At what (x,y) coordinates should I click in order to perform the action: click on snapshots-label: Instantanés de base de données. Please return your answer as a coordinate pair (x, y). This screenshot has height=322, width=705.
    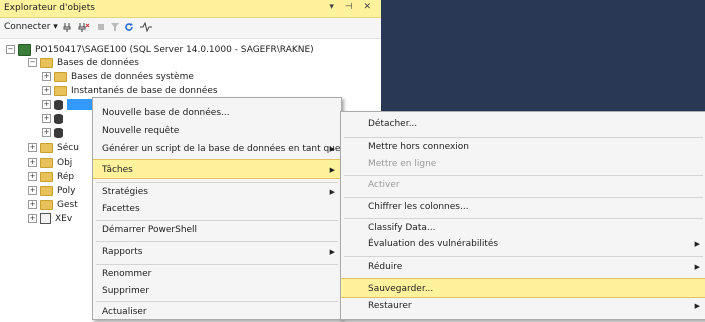
    Looking at the image, I should click on (144, 91).